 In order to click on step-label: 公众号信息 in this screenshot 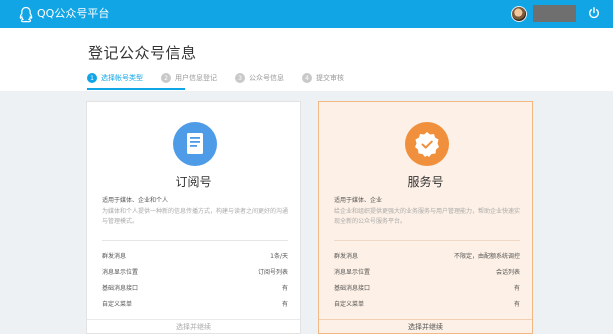, I will do `click(266, 78)`.